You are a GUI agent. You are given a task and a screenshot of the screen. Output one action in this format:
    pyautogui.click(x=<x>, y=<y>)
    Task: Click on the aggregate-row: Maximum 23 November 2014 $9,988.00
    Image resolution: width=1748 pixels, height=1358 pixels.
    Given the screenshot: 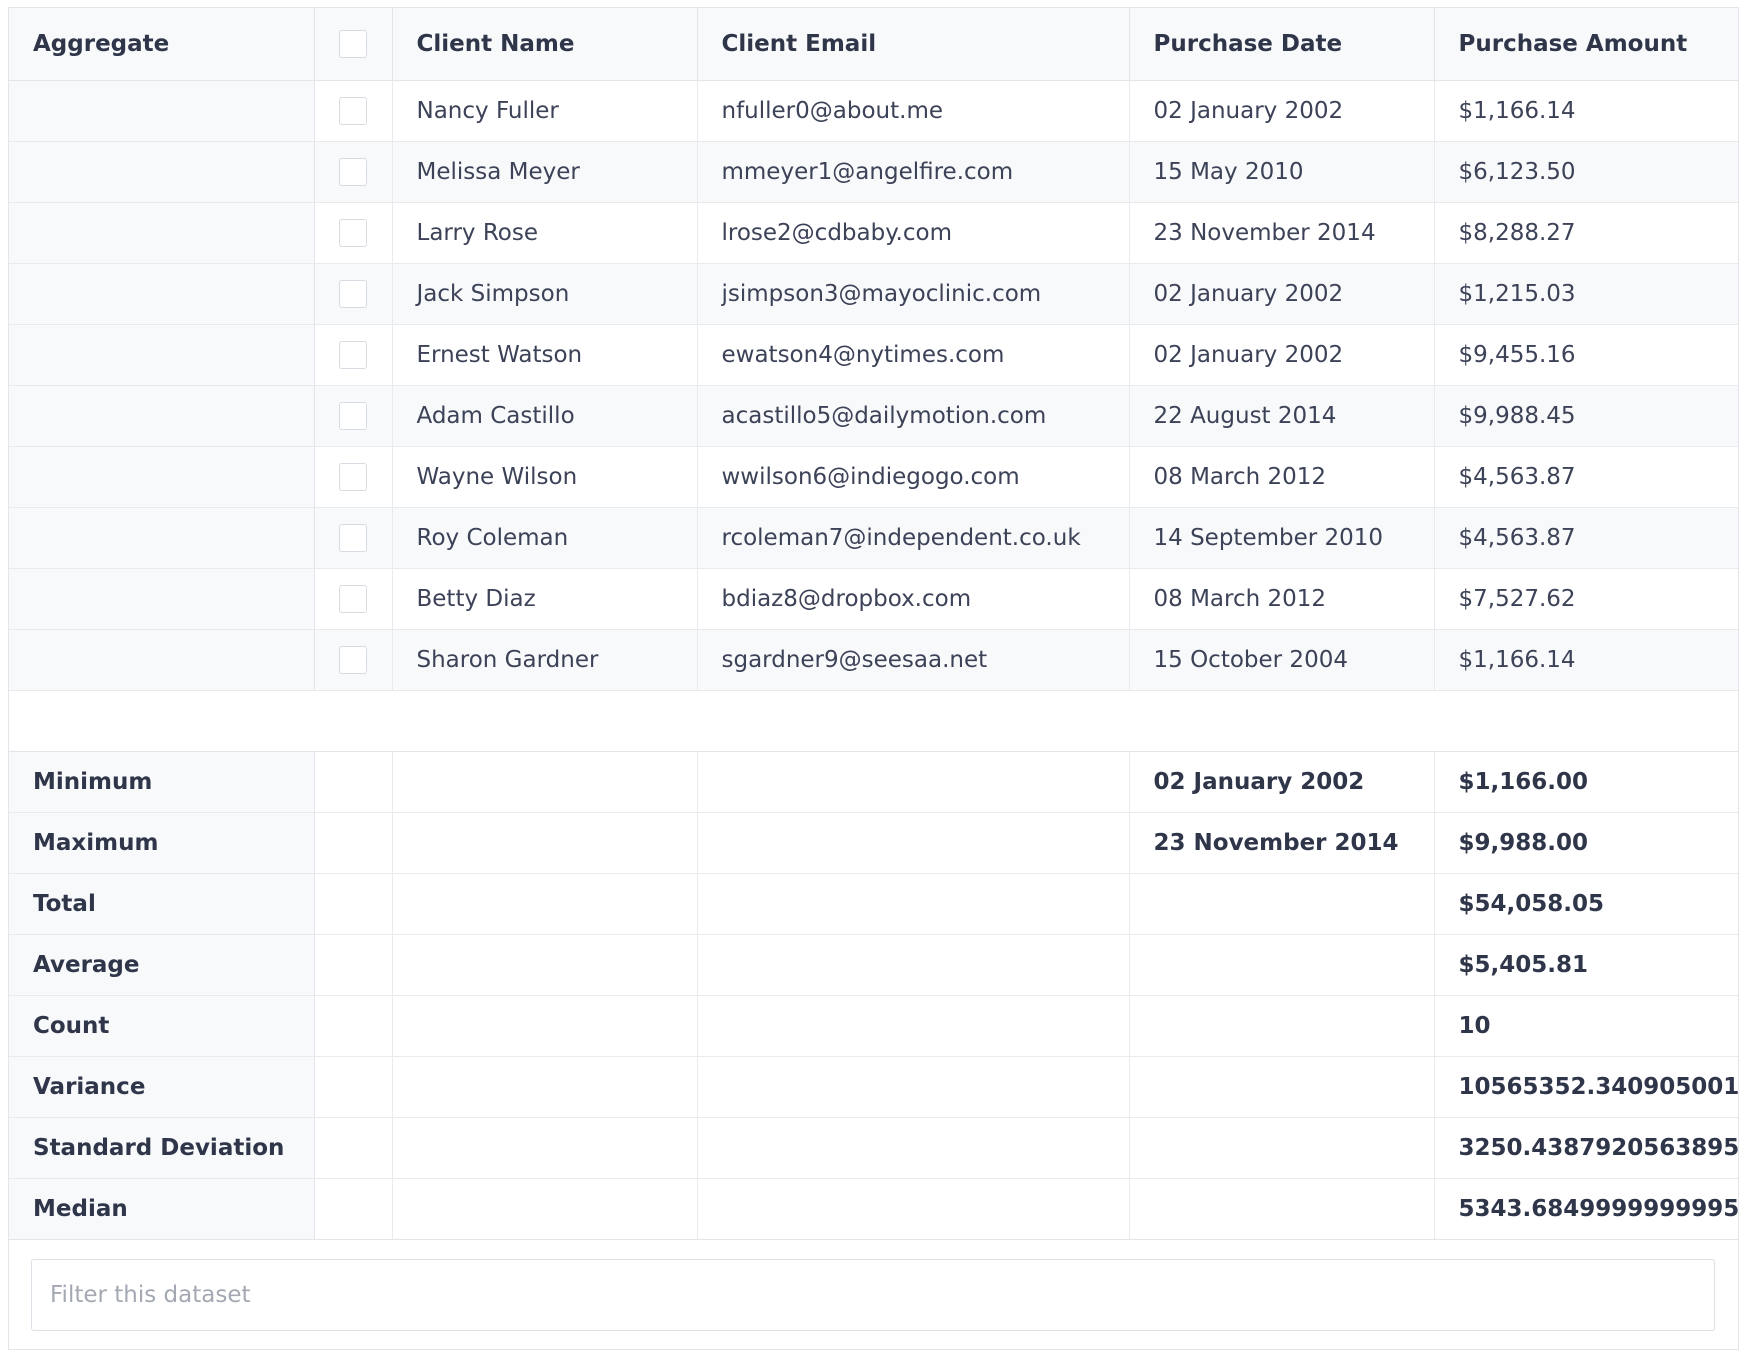 What is the action you would take?
    pyautogui.click(x=873, y=843)
    